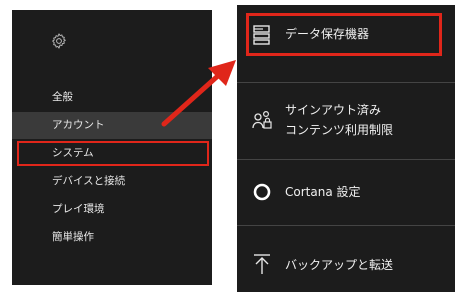 This screenshot has width=468, height=300. What do you see at coordinates (198, 93) in the screenshot?
I see `red-arrow-icon` at bounding box center [198, 93].